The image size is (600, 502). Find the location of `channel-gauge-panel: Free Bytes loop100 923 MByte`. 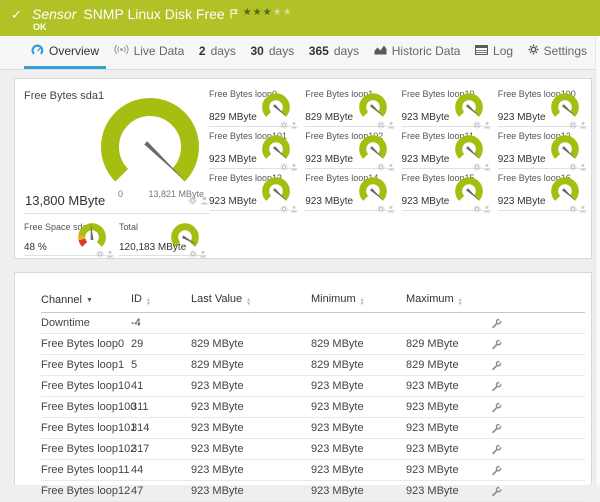

channel-gauge-panel: Free Bytes loop100 923 MByte is located at coordinates (542, 108).